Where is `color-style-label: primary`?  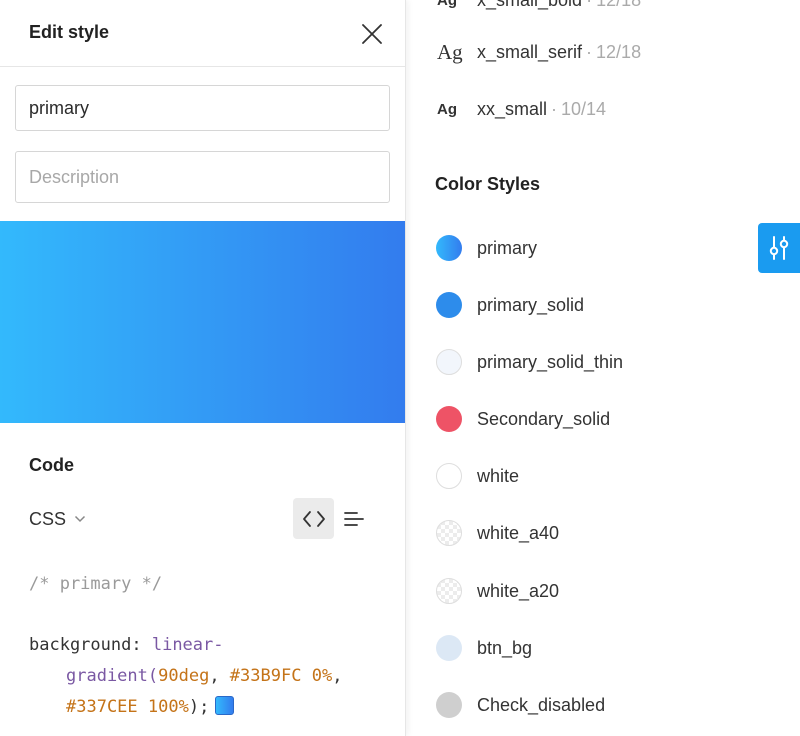 color-style-label: primary is located at coordinates (507, 247).